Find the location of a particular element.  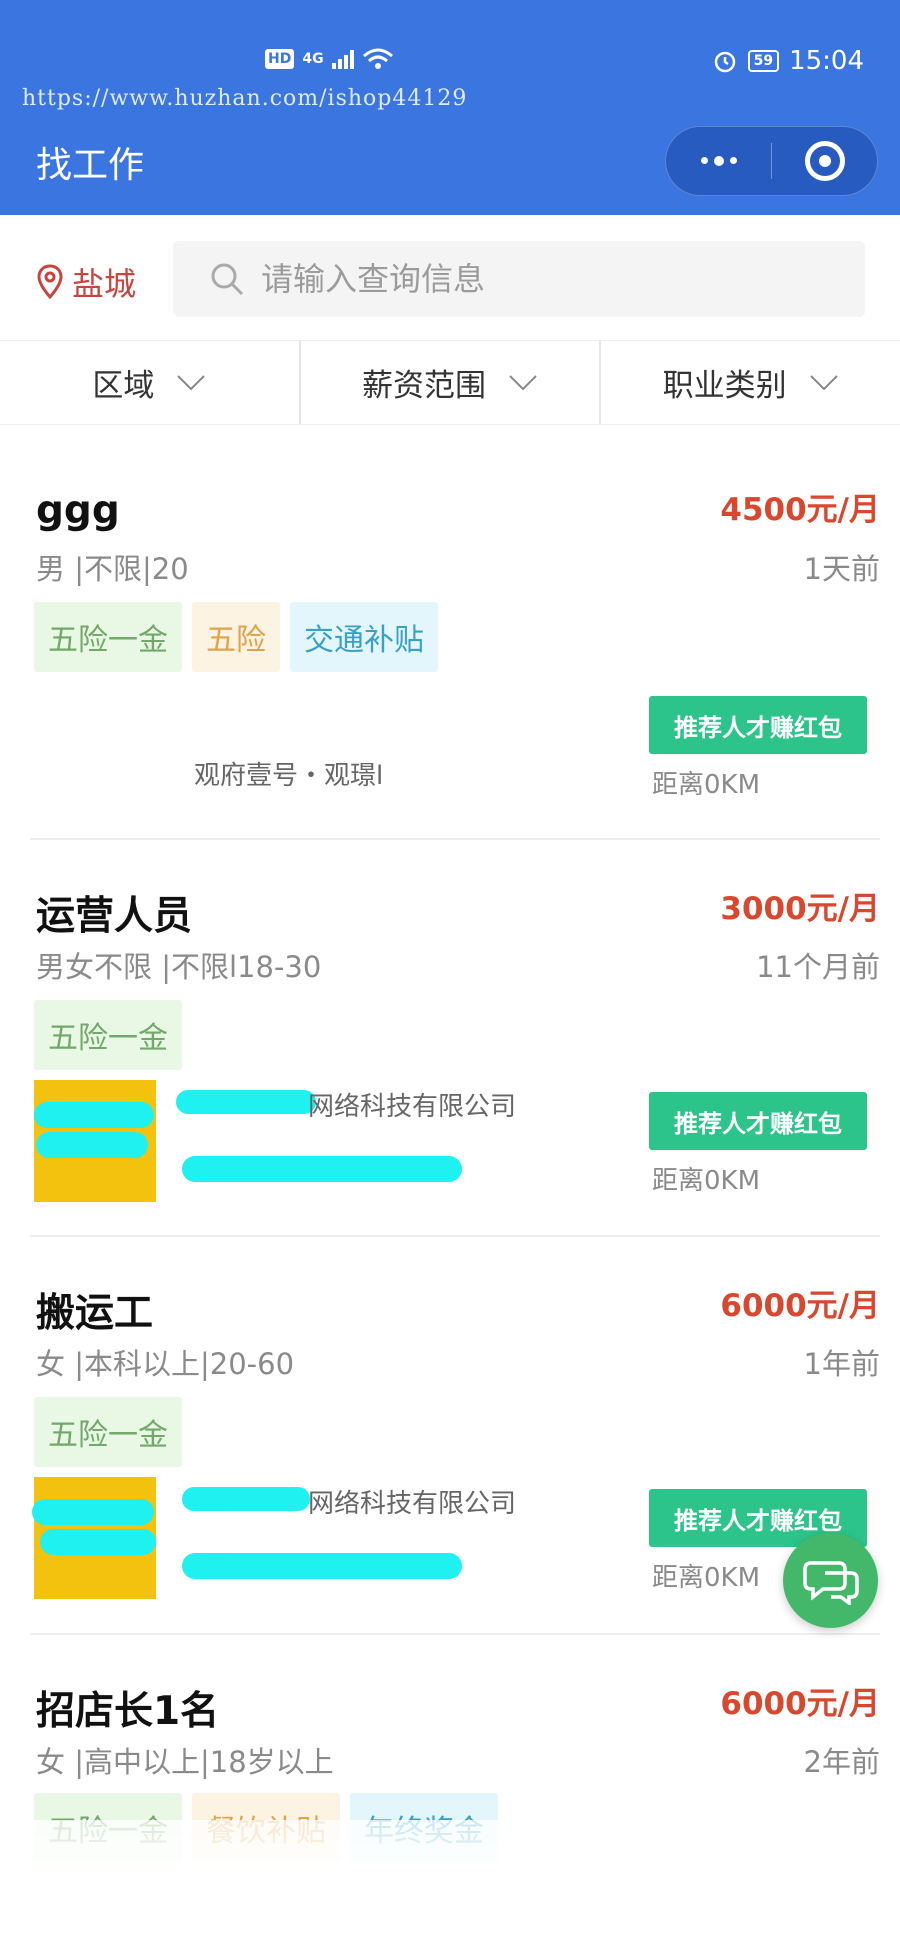

location-pin-icon is located at coordinates (50, 282).